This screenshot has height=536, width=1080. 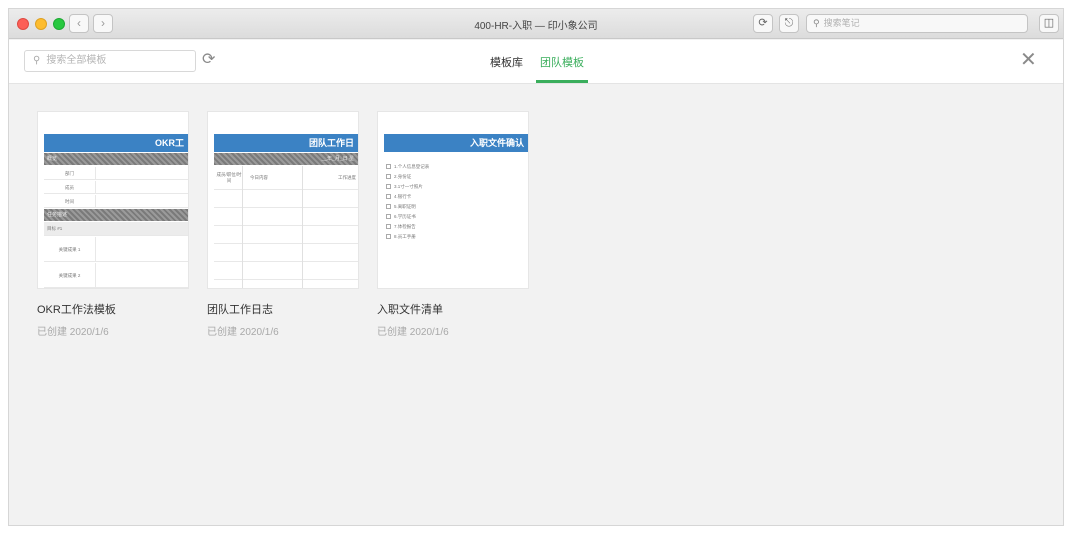 I want to click on template-name: 入职文件清单, so click(x=410, y=310).